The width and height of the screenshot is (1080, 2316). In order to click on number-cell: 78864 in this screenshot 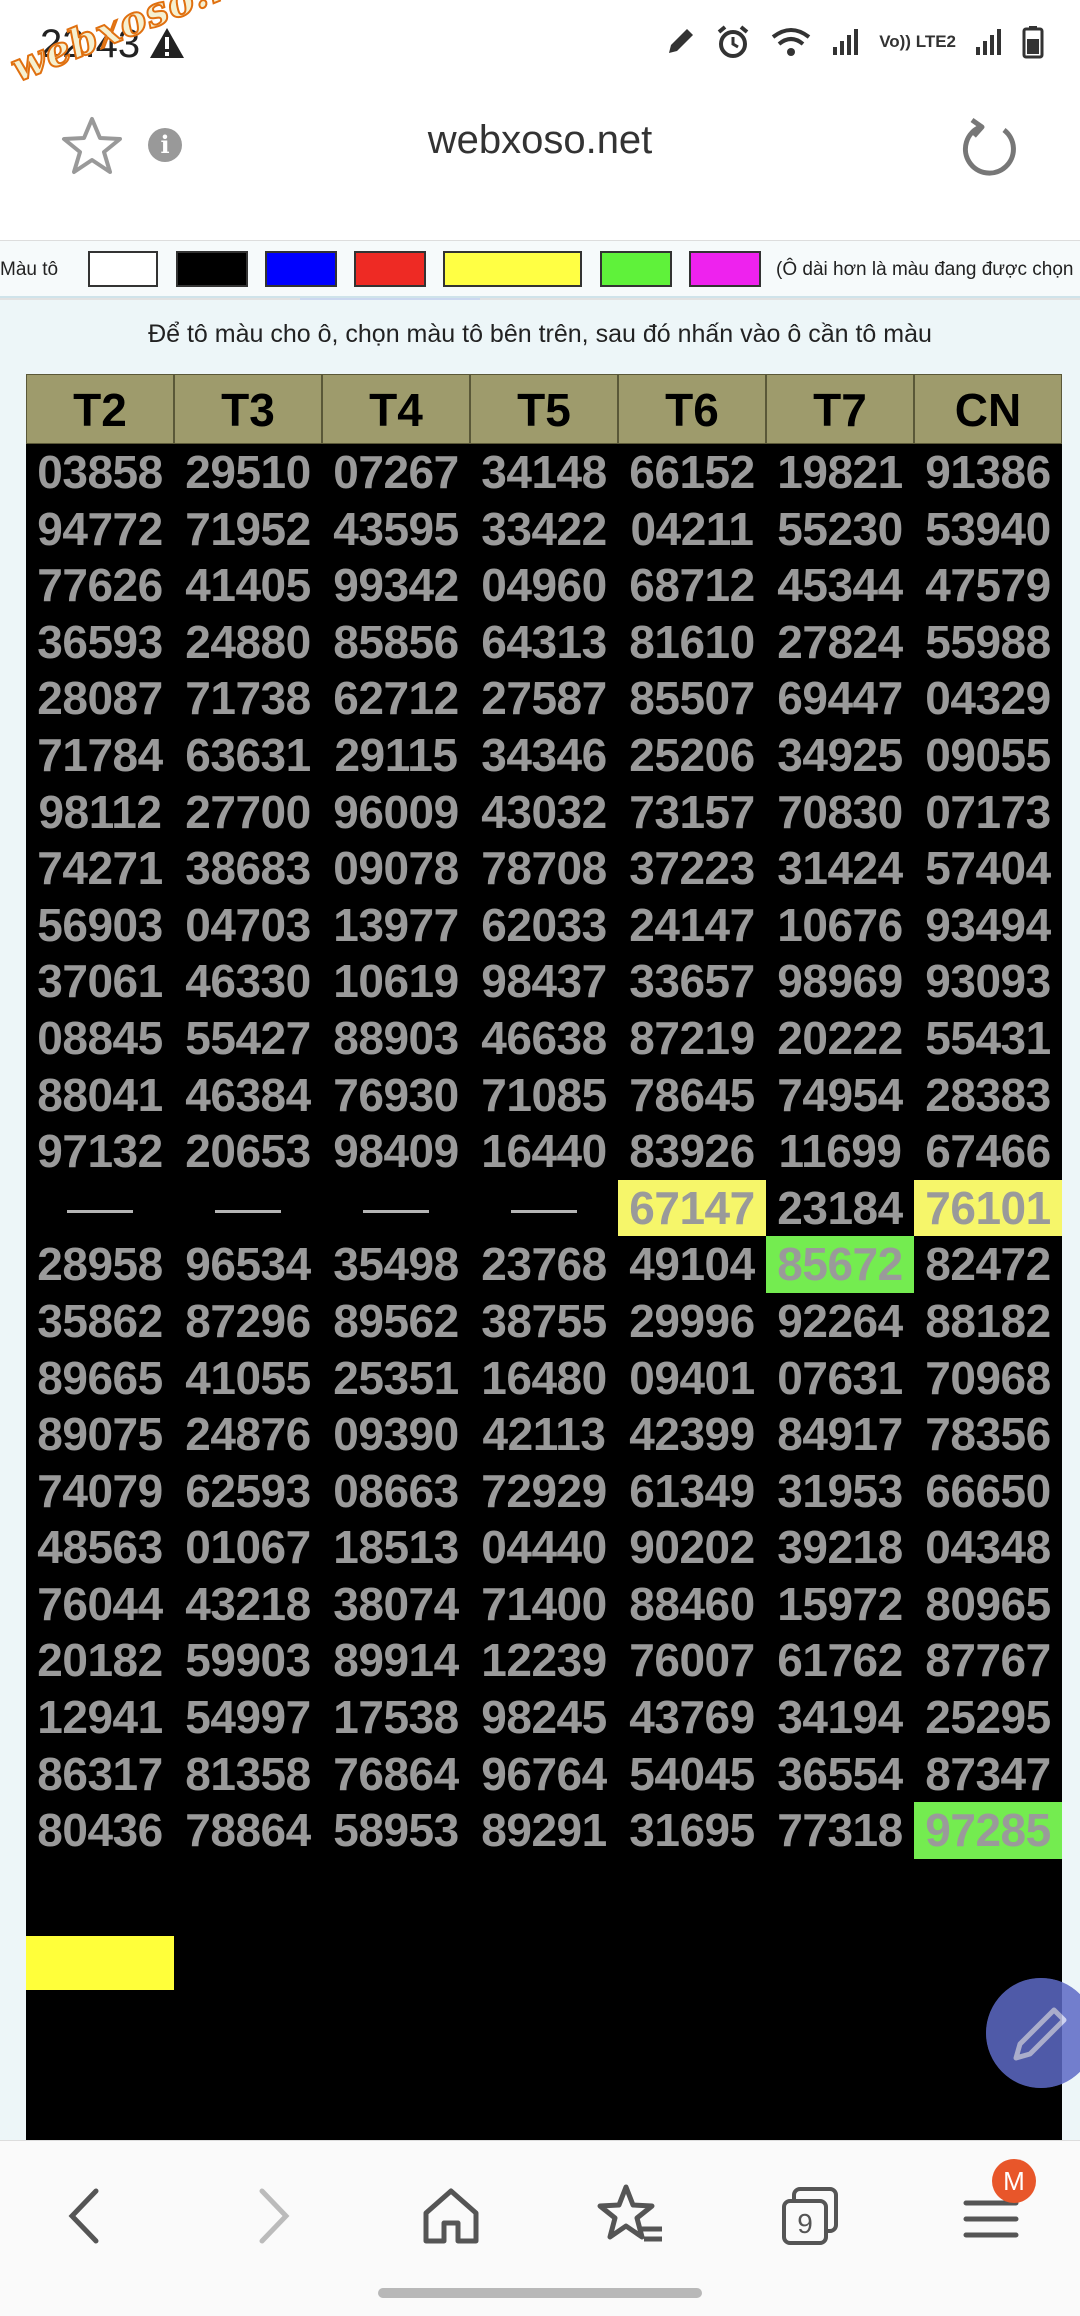, I will do `click(248, 1830)`.